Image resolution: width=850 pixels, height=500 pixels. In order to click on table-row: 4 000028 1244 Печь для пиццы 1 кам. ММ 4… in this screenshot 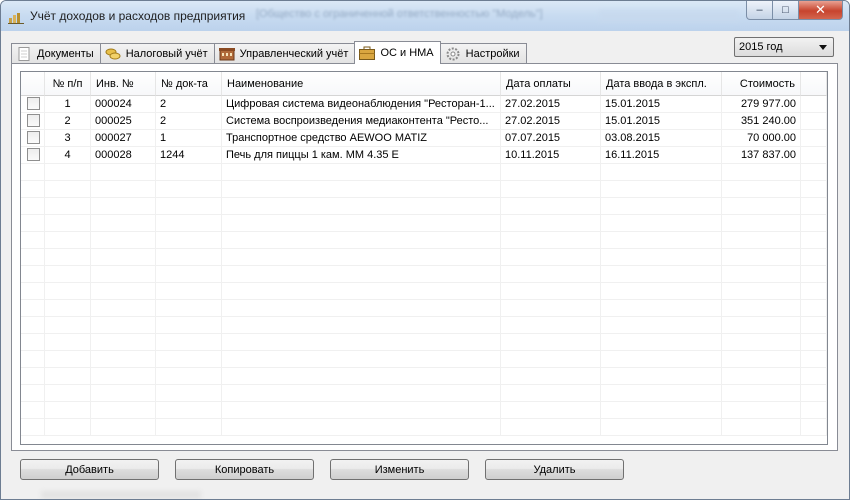, I will do `click(424, 155)`.